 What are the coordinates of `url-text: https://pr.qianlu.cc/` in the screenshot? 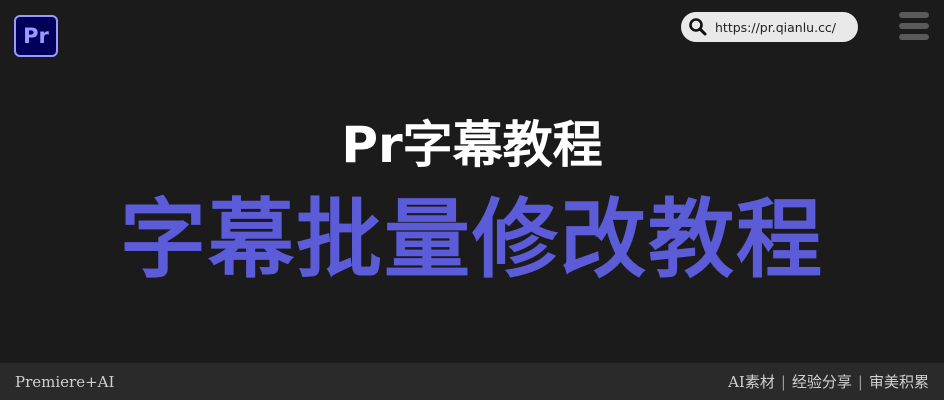 It's located at (776, 27).